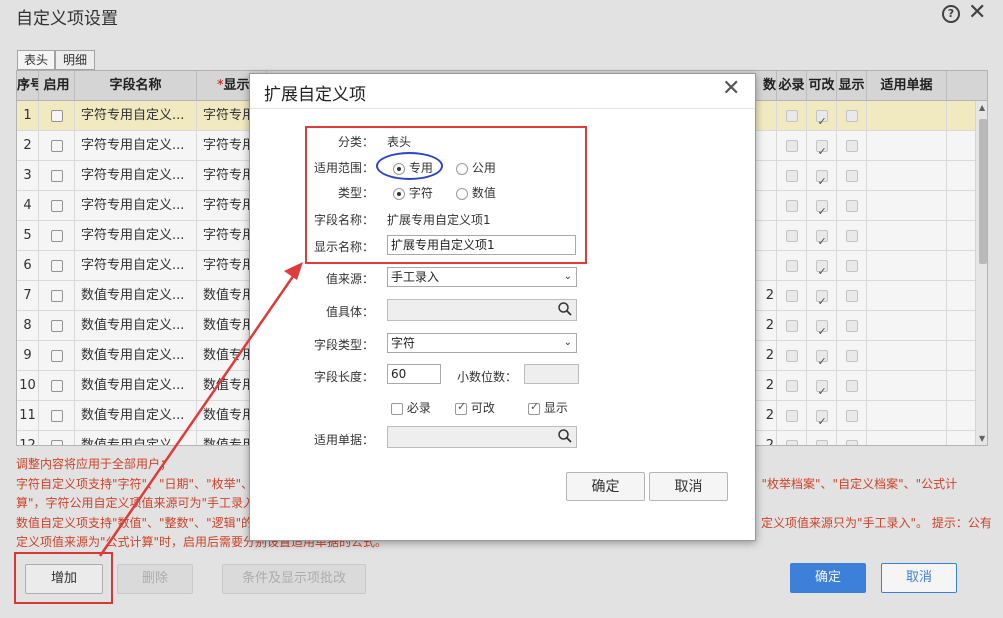  I want to click on chevron-down-icon: ⌄, so click(567, 276).